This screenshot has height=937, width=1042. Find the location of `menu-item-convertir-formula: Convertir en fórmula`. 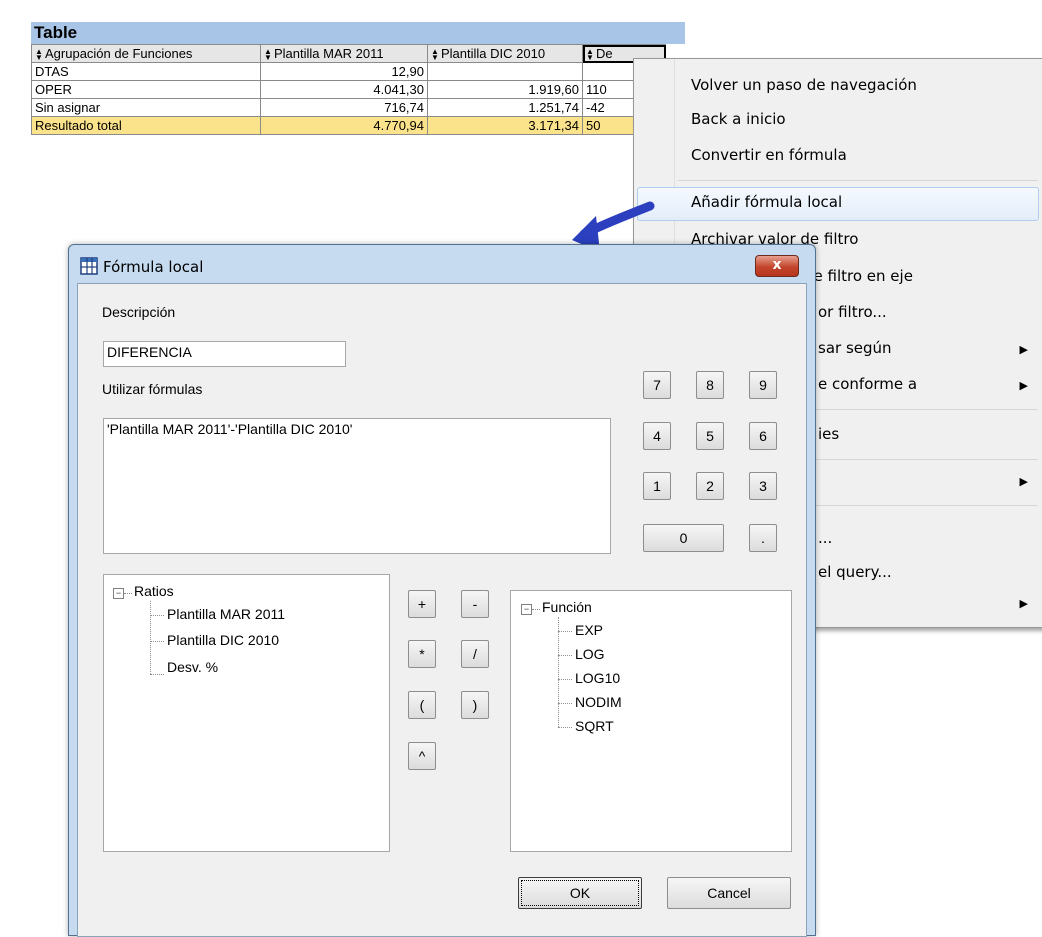

menu-item-convertir-formula: Convertir en fórmula is located at coordinates (769, 155).